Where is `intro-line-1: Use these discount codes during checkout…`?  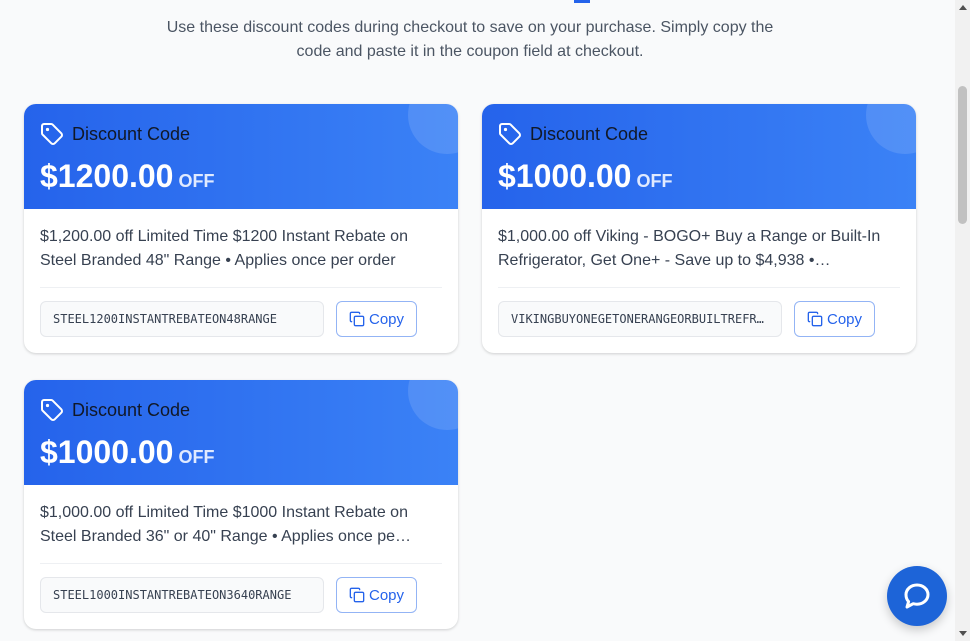 intro-line-1: Use these discount codes during checkout… is located at coordinates (470, 27).